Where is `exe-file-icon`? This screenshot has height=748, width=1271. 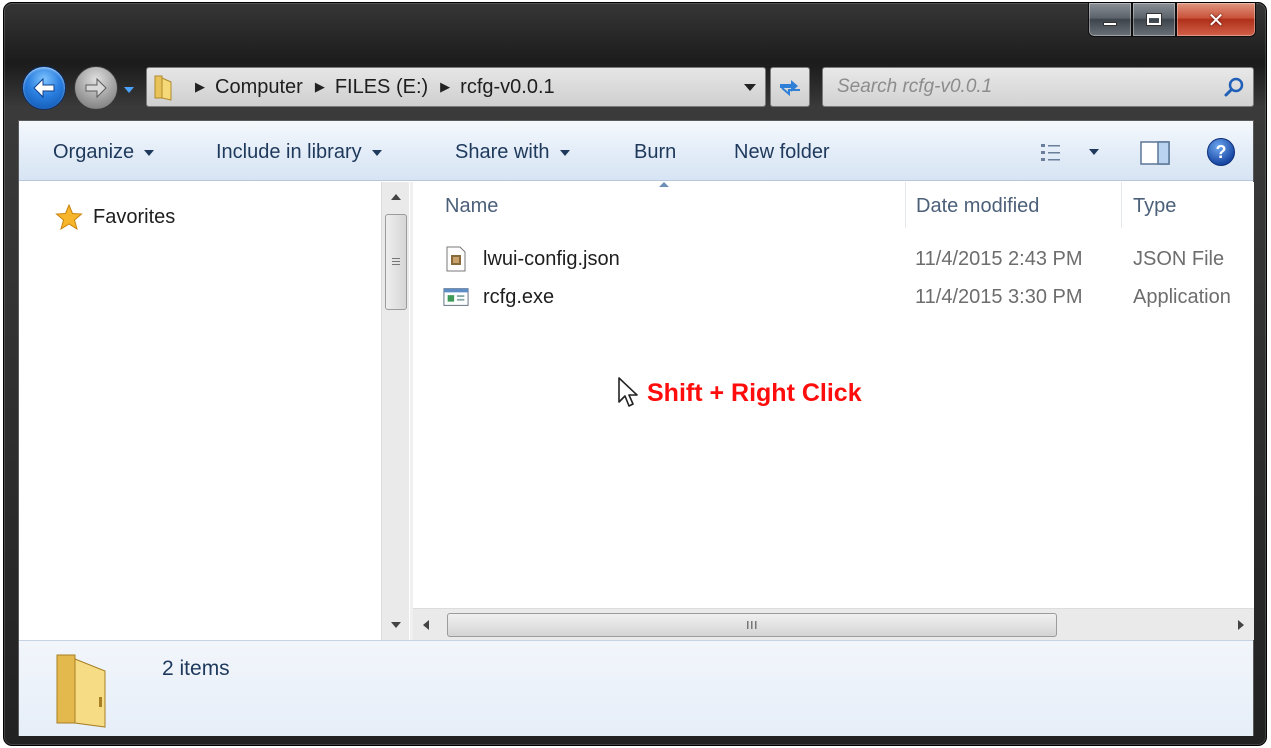
exe-file-icon is located at coordinates (456, 297).